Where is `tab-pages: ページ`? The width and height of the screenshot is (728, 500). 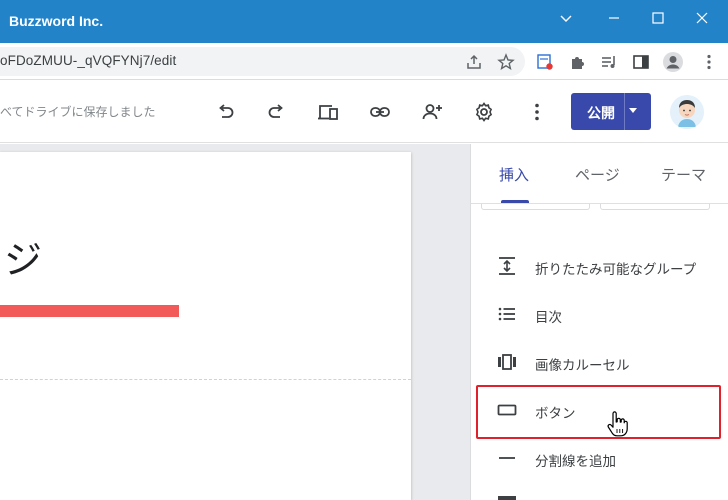
tab-pages: ページ is located at coordinates (597, 174).